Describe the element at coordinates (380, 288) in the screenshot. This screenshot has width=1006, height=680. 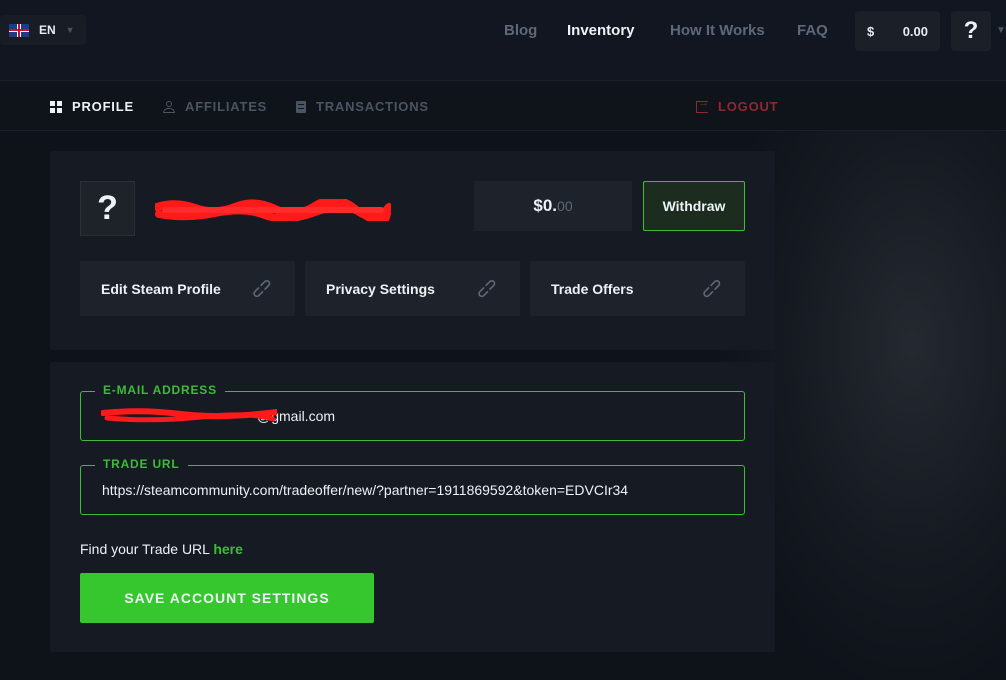
I see `privacy-settings-label: Privacy Settings` at that location.